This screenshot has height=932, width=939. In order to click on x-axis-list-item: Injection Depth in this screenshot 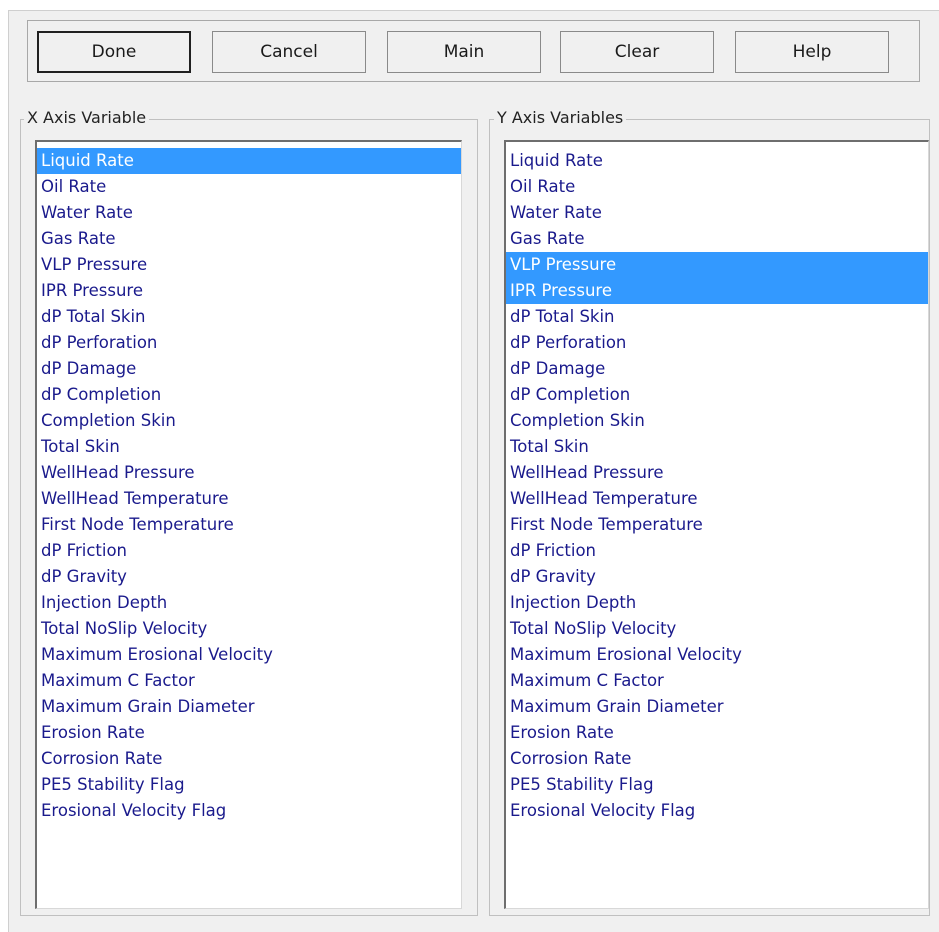, I will do `click(249, 603)`.